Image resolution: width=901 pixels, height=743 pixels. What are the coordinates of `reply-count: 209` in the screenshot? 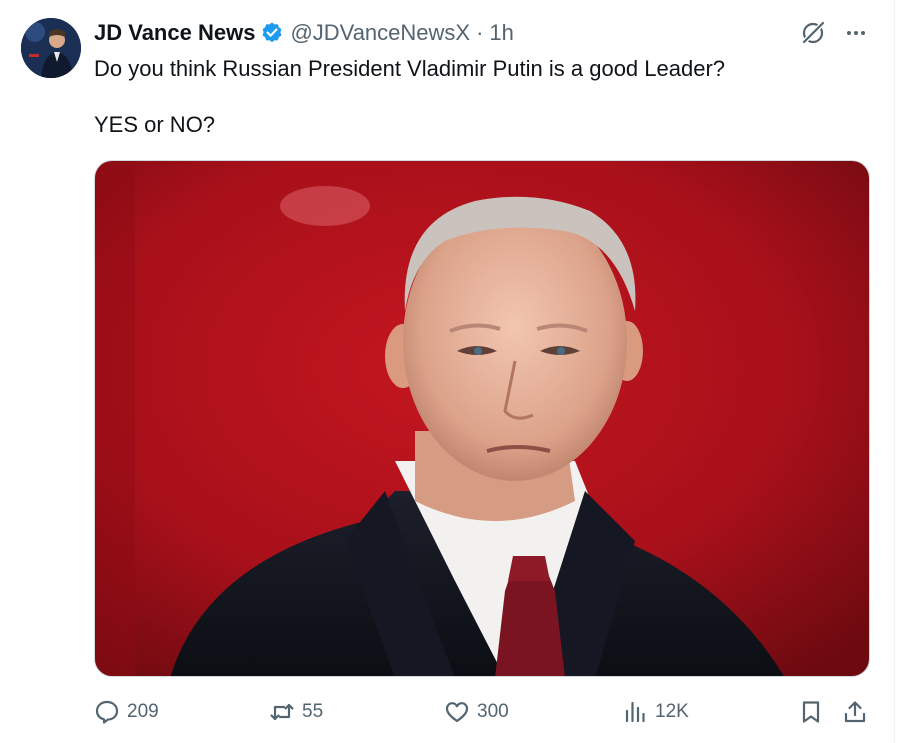 It's located at (143, 711).